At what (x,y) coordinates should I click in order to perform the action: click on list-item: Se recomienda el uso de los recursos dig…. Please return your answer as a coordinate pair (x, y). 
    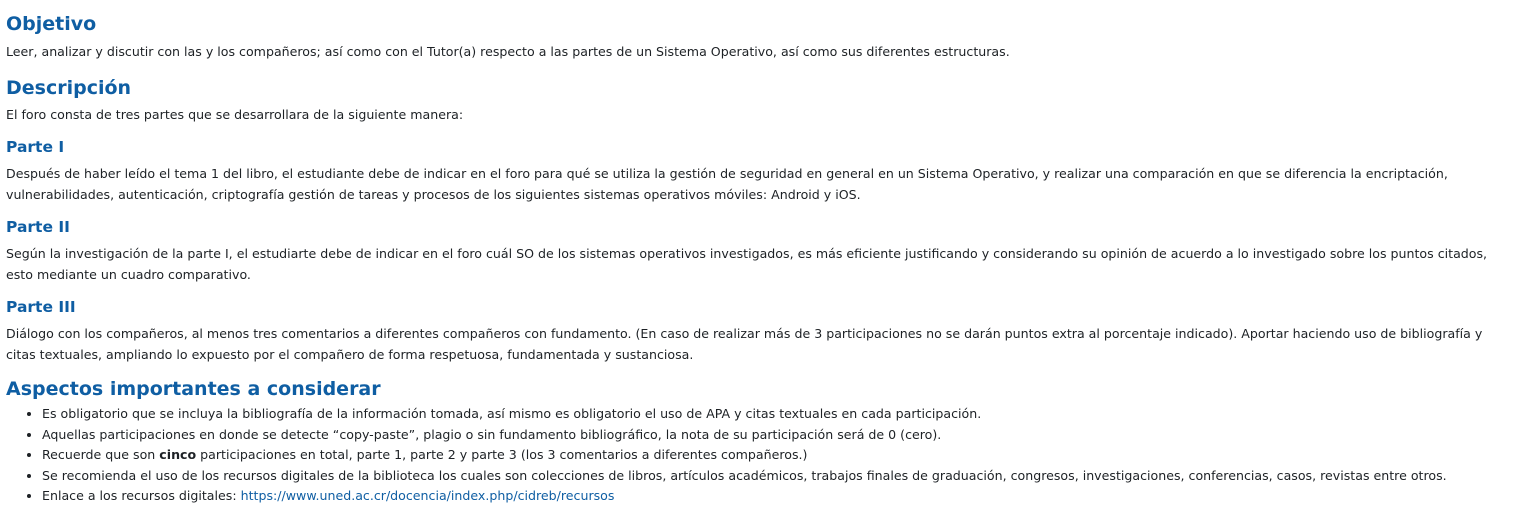
    Looking at the image, I should click on (775, 476).